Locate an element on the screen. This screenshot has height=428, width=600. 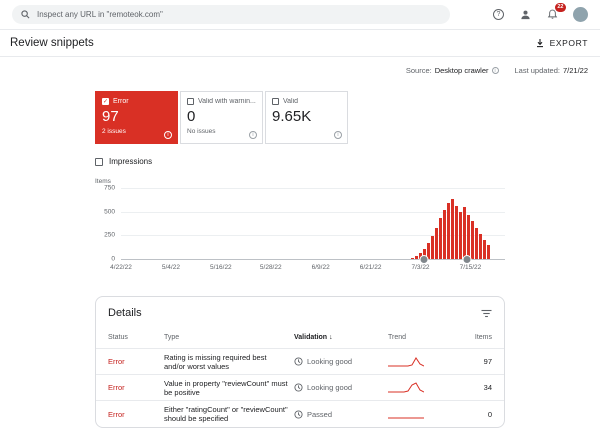
error-card-label: Error is located at coordinates (121, 101).